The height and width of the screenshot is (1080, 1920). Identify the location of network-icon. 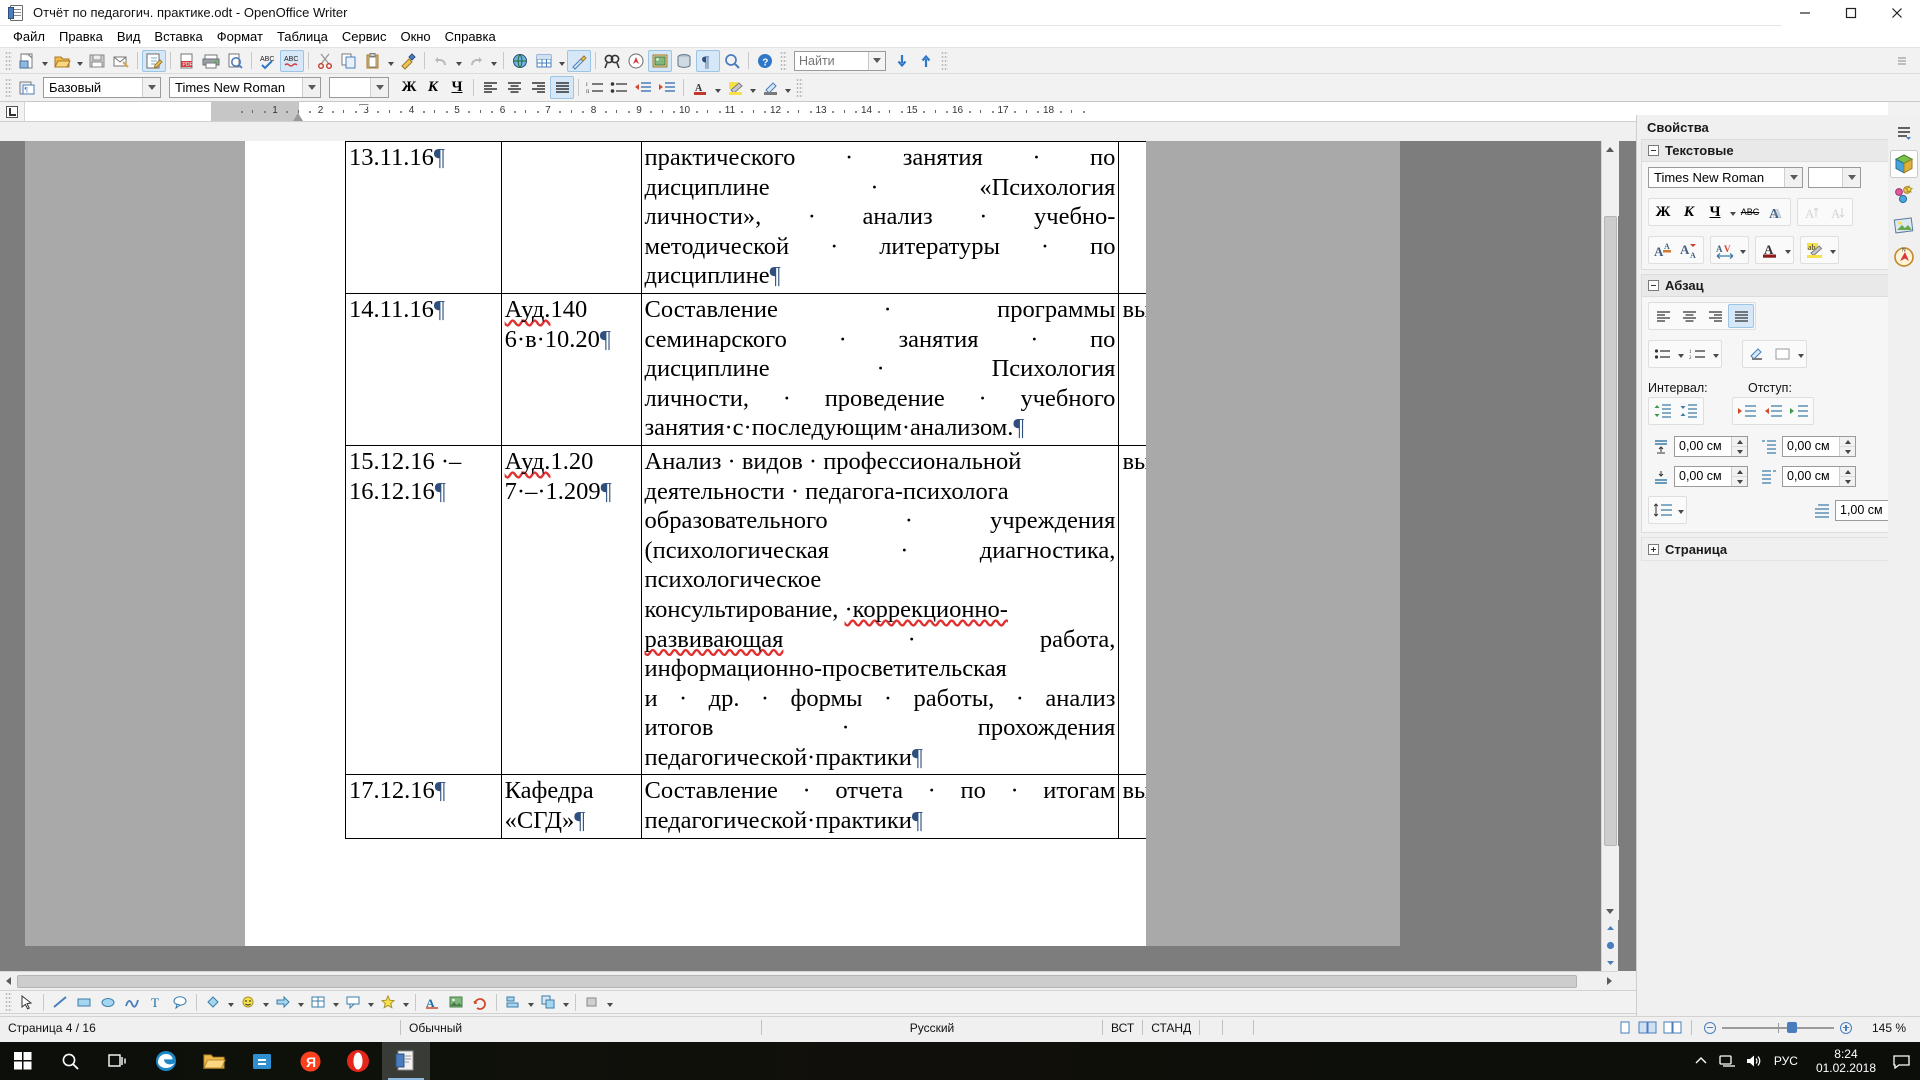
(1727, 1061).